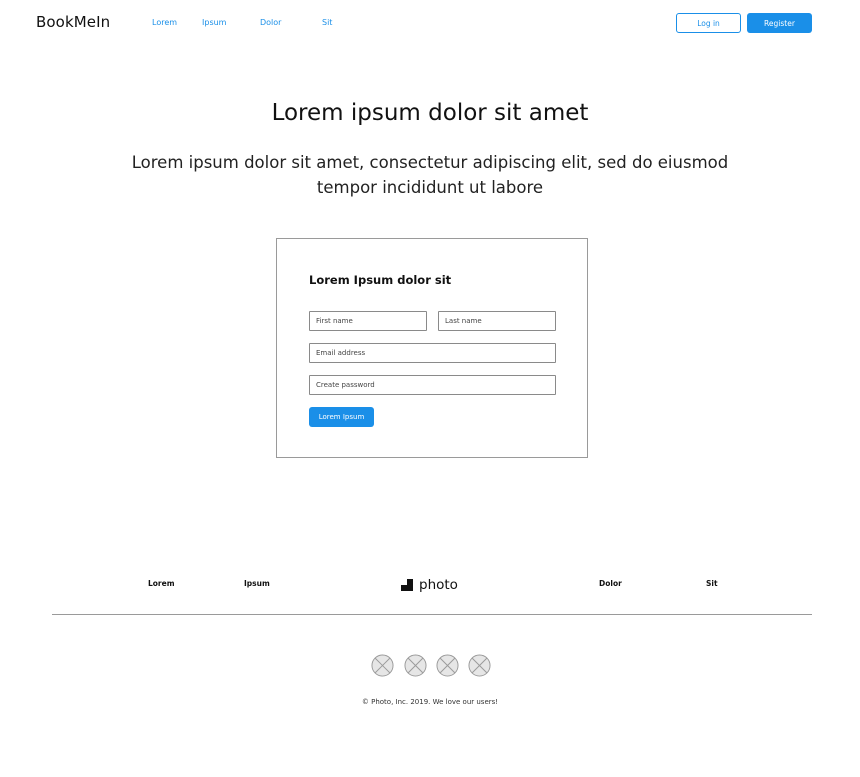  Describe the element at coordinates (432, 614) in the screenshot. I see `footer-divider` at that location.